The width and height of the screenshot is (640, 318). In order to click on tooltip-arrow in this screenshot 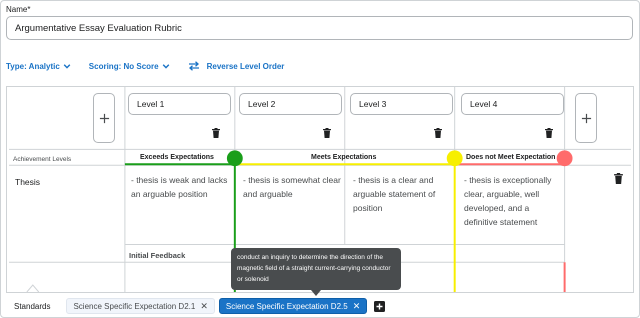, I will do `click(316, 293)`.